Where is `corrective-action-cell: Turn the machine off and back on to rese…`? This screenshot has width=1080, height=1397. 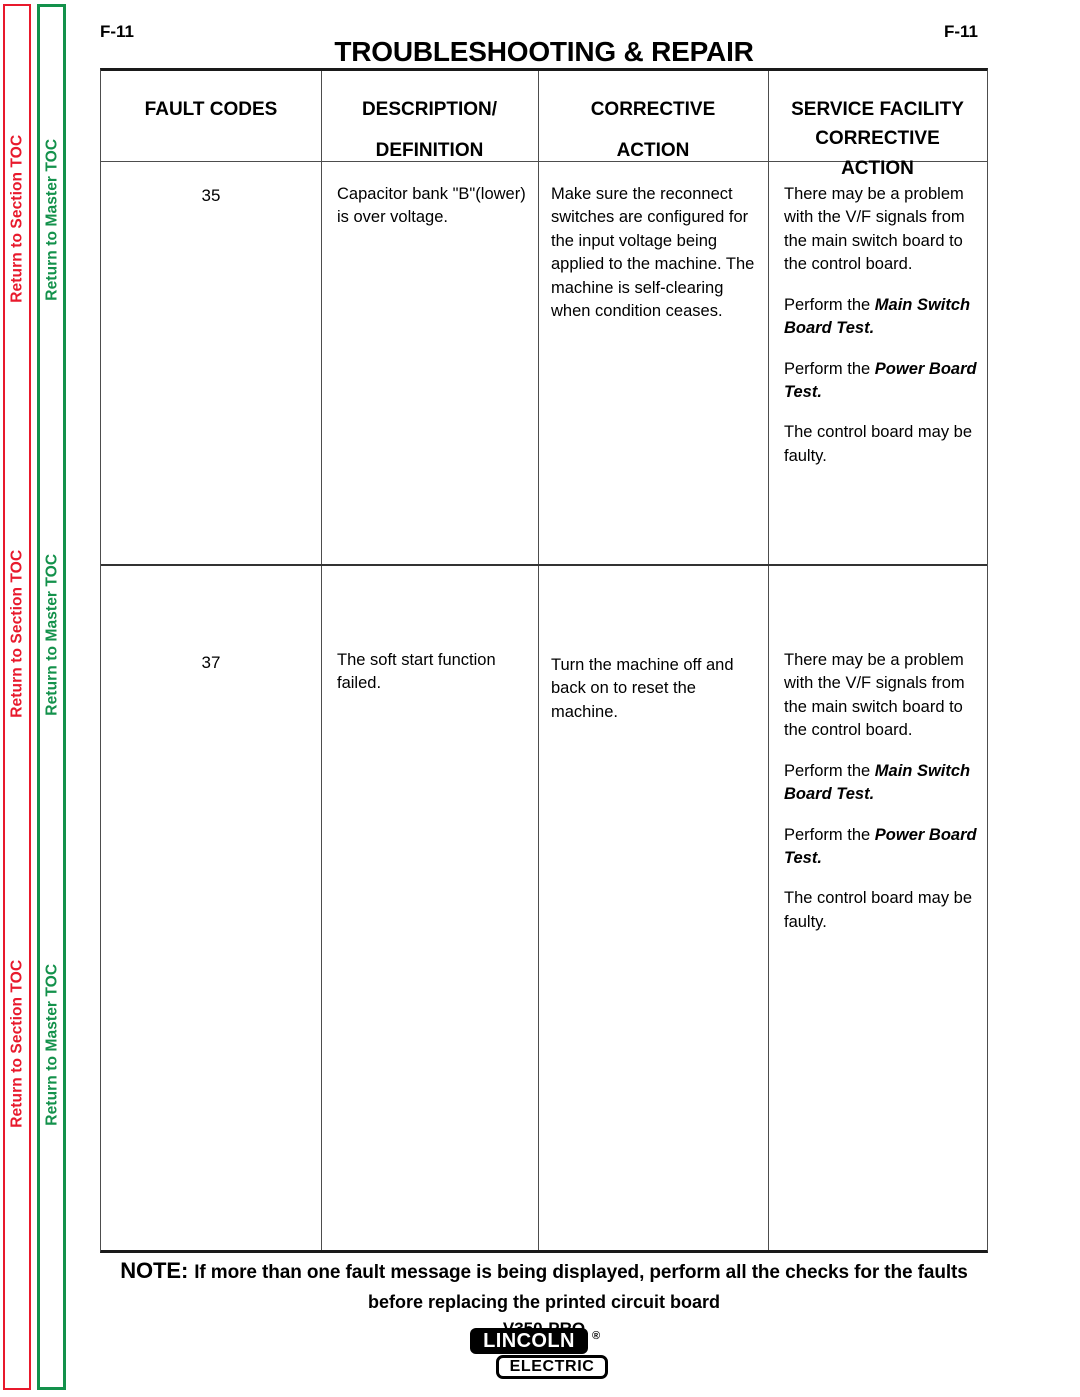
corrective-action-cell: Turn the machine off and back on to rese… is located at coordinates (656, 689).